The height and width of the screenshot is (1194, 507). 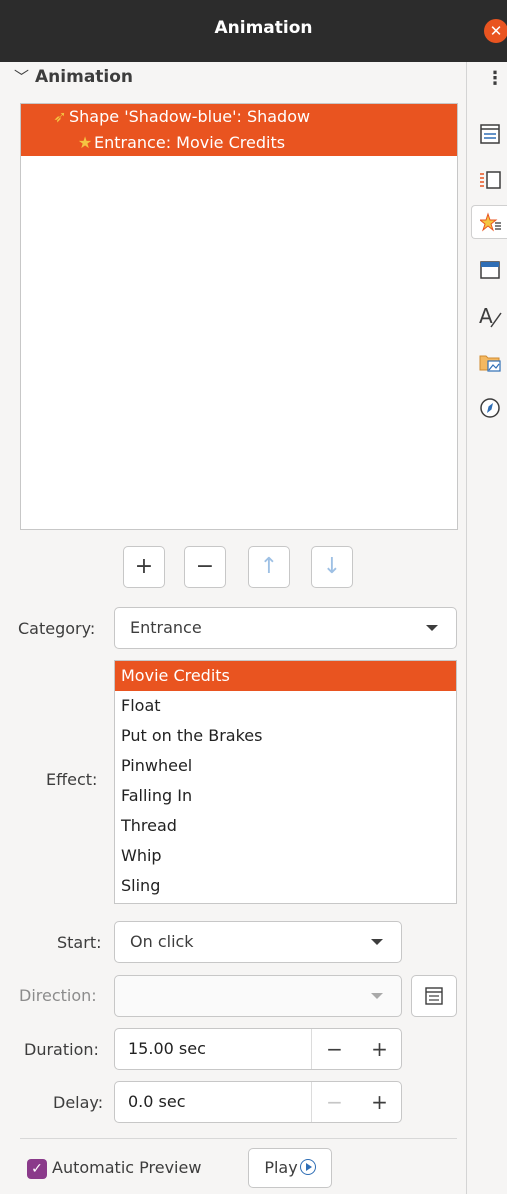 I want to click on title-bar: Animation ✕, so click(x=253, y=31).